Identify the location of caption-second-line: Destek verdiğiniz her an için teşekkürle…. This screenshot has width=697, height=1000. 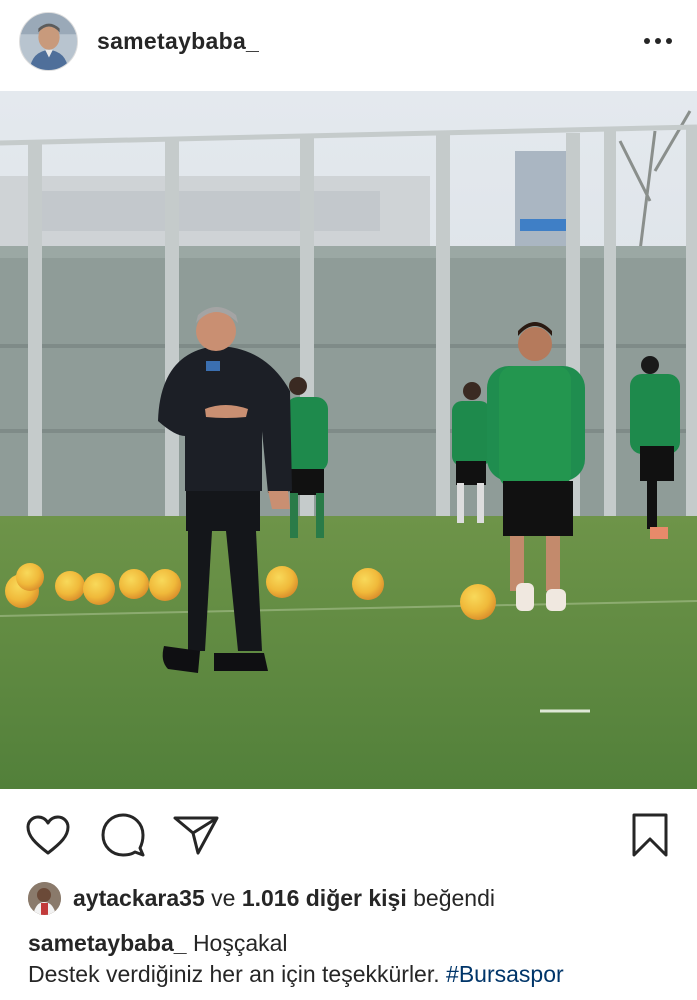
(358, 974).